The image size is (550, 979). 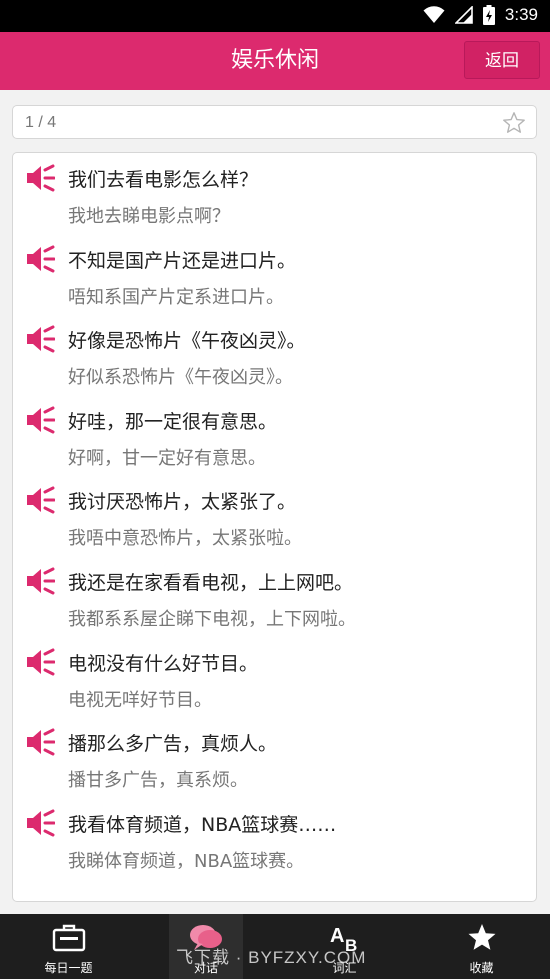 I want to click on status-bar: 3:39, so click(x=275, y=16).